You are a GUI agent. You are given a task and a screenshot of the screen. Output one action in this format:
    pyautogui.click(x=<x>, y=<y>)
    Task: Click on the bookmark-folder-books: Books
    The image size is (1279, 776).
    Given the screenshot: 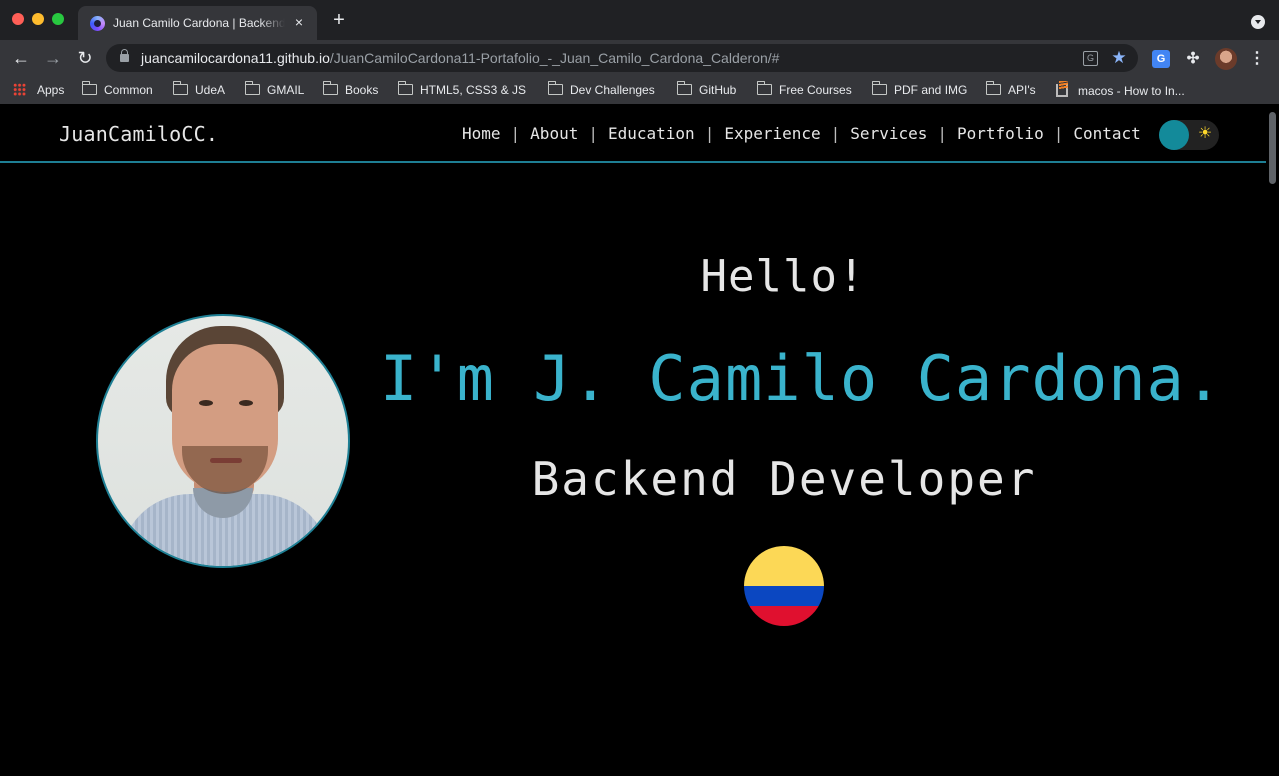 What is the action you would take?
    pyautogui.click(x=350, y=89)
    